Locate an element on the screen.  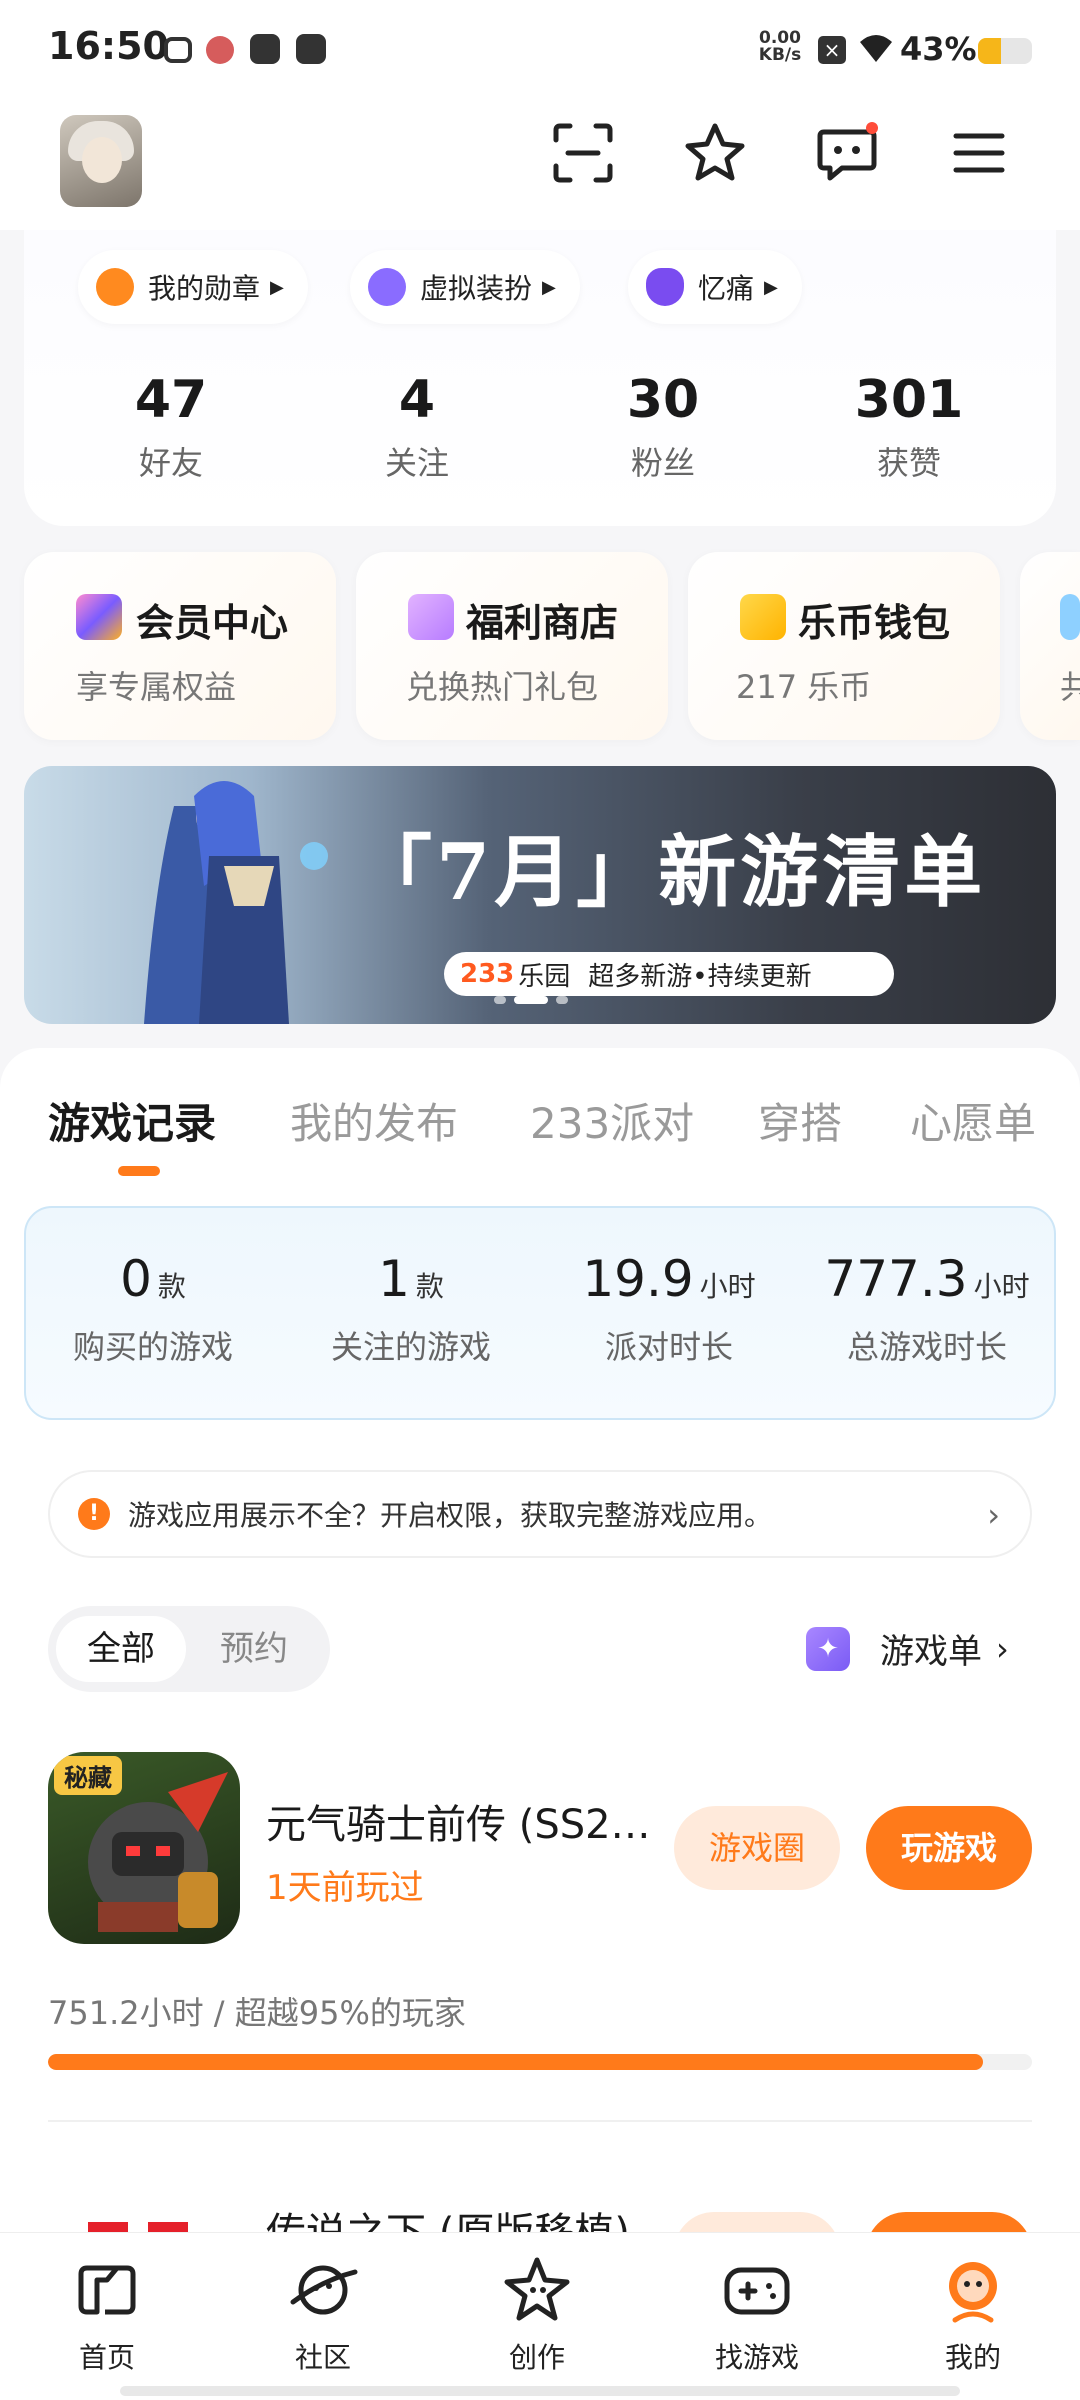
summary-label: 关注的游戏 is located at coordinates (410, 1347).